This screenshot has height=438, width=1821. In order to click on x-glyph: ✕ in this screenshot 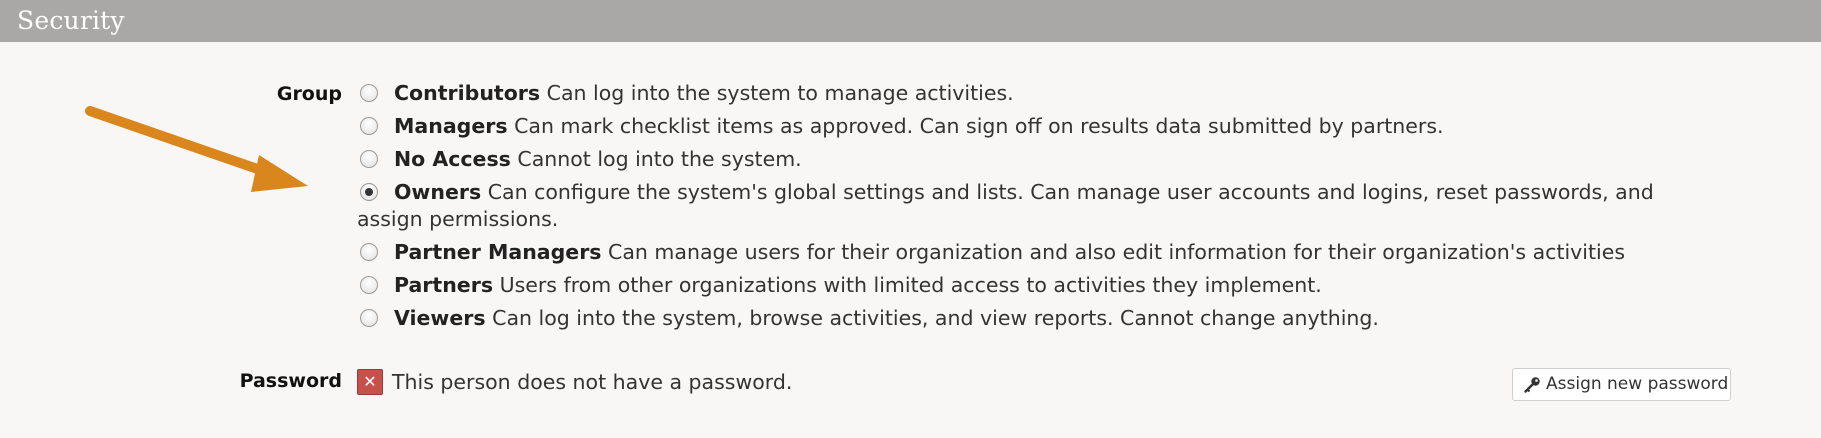, I will do `click(370, 381)`.